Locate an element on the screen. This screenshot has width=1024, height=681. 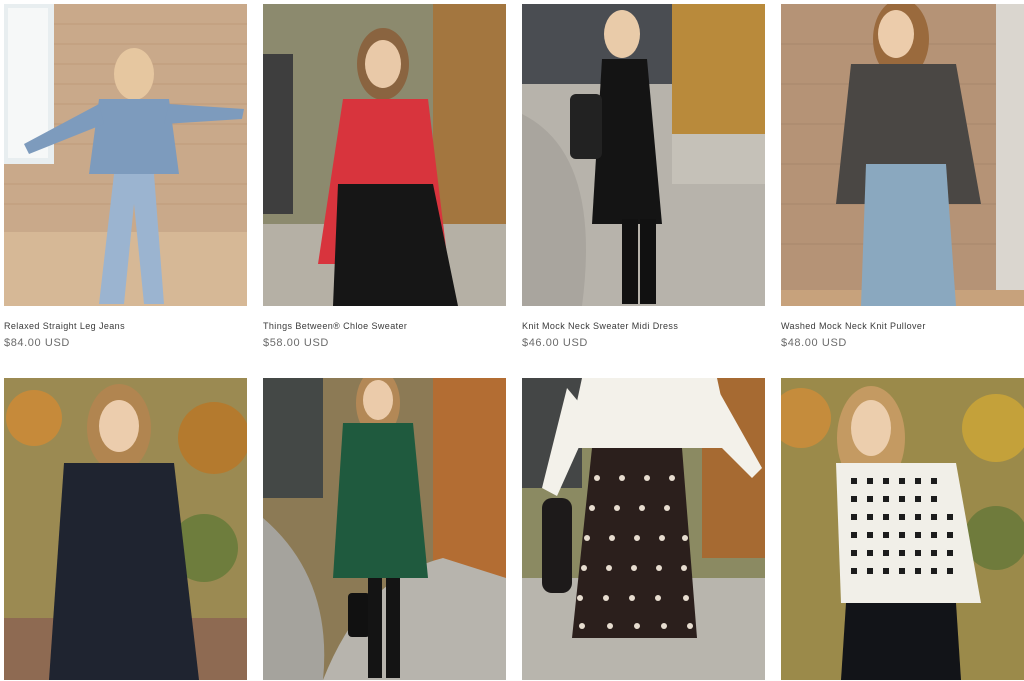
product-price: $46.00 USD is located at coordinates (555, 343).